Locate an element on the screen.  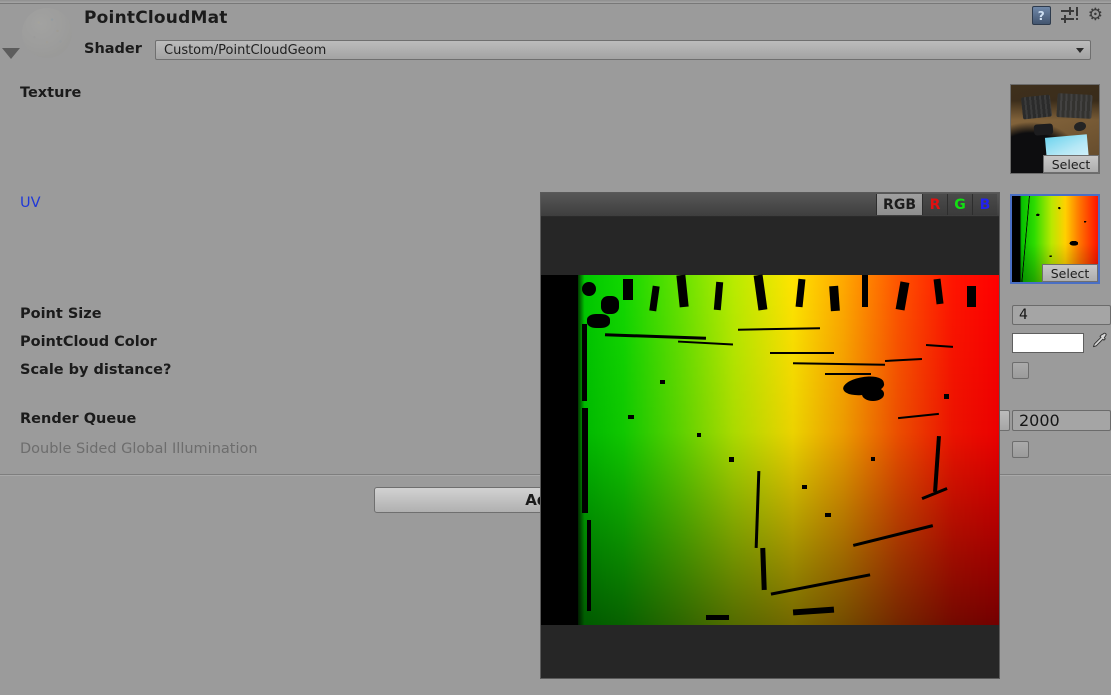
header-icon-group: ? ⚙ is located at coordinates (1067, 15).